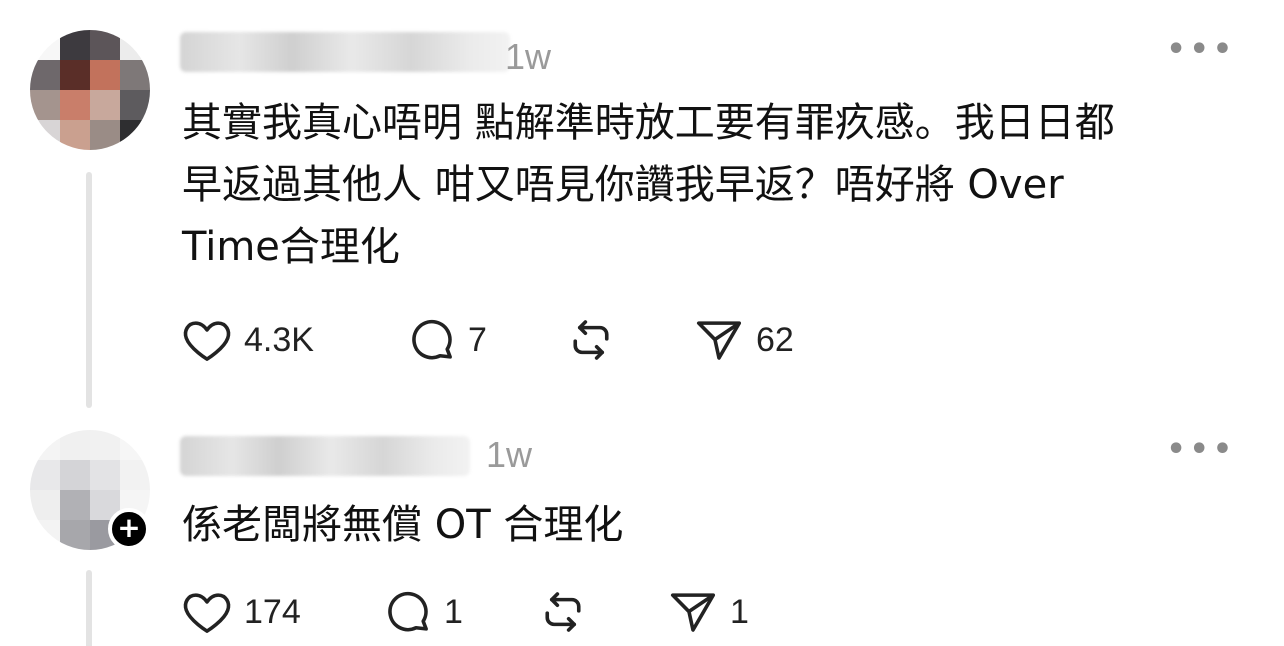  I want to click on reply-count: 7, so click(477, 339).